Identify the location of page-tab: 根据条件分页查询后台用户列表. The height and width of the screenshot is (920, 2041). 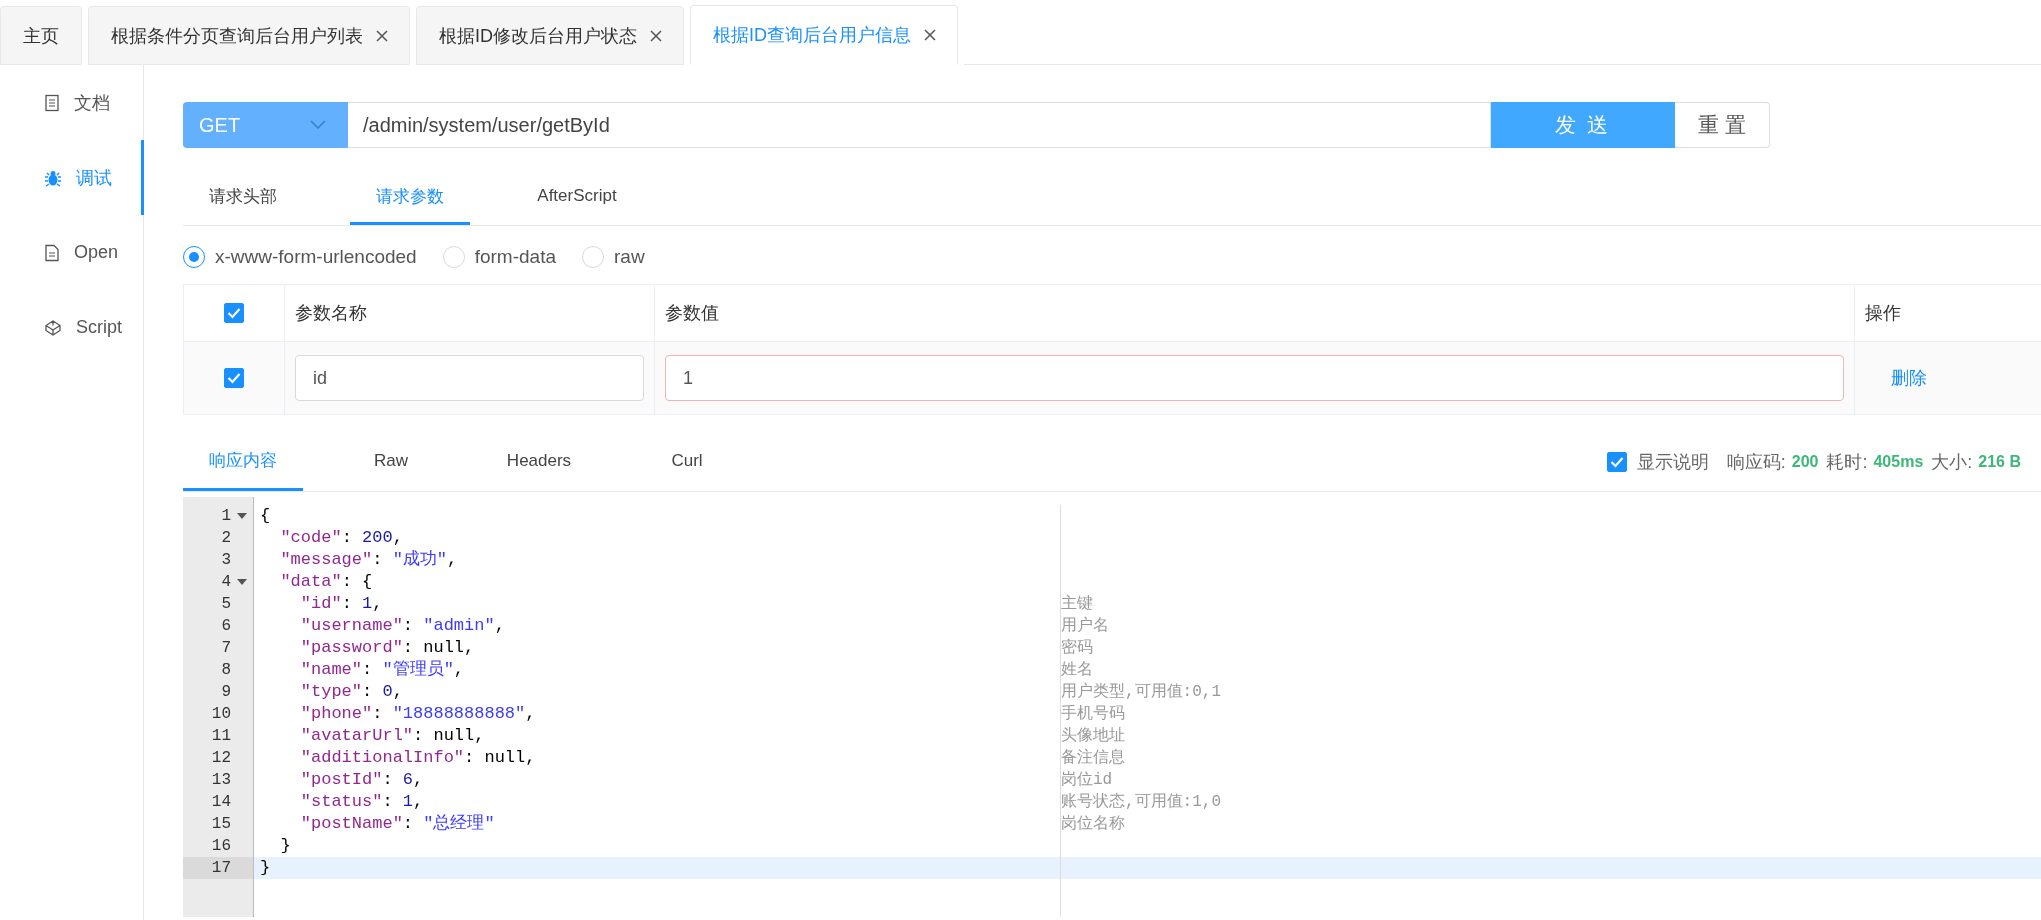
(249, 35).